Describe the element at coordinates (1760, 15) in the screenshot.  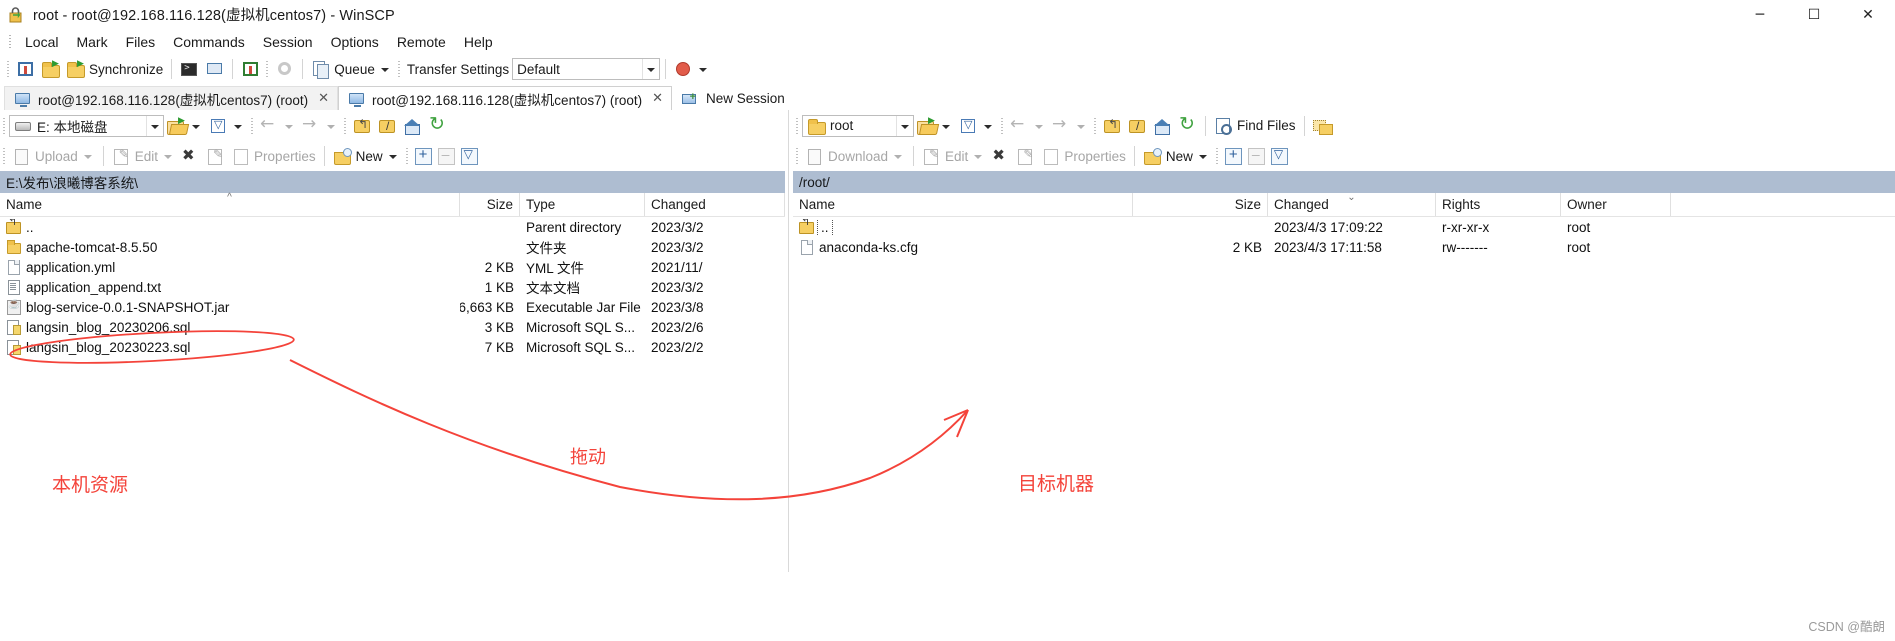
I see `minimize-button: ─` at that location.